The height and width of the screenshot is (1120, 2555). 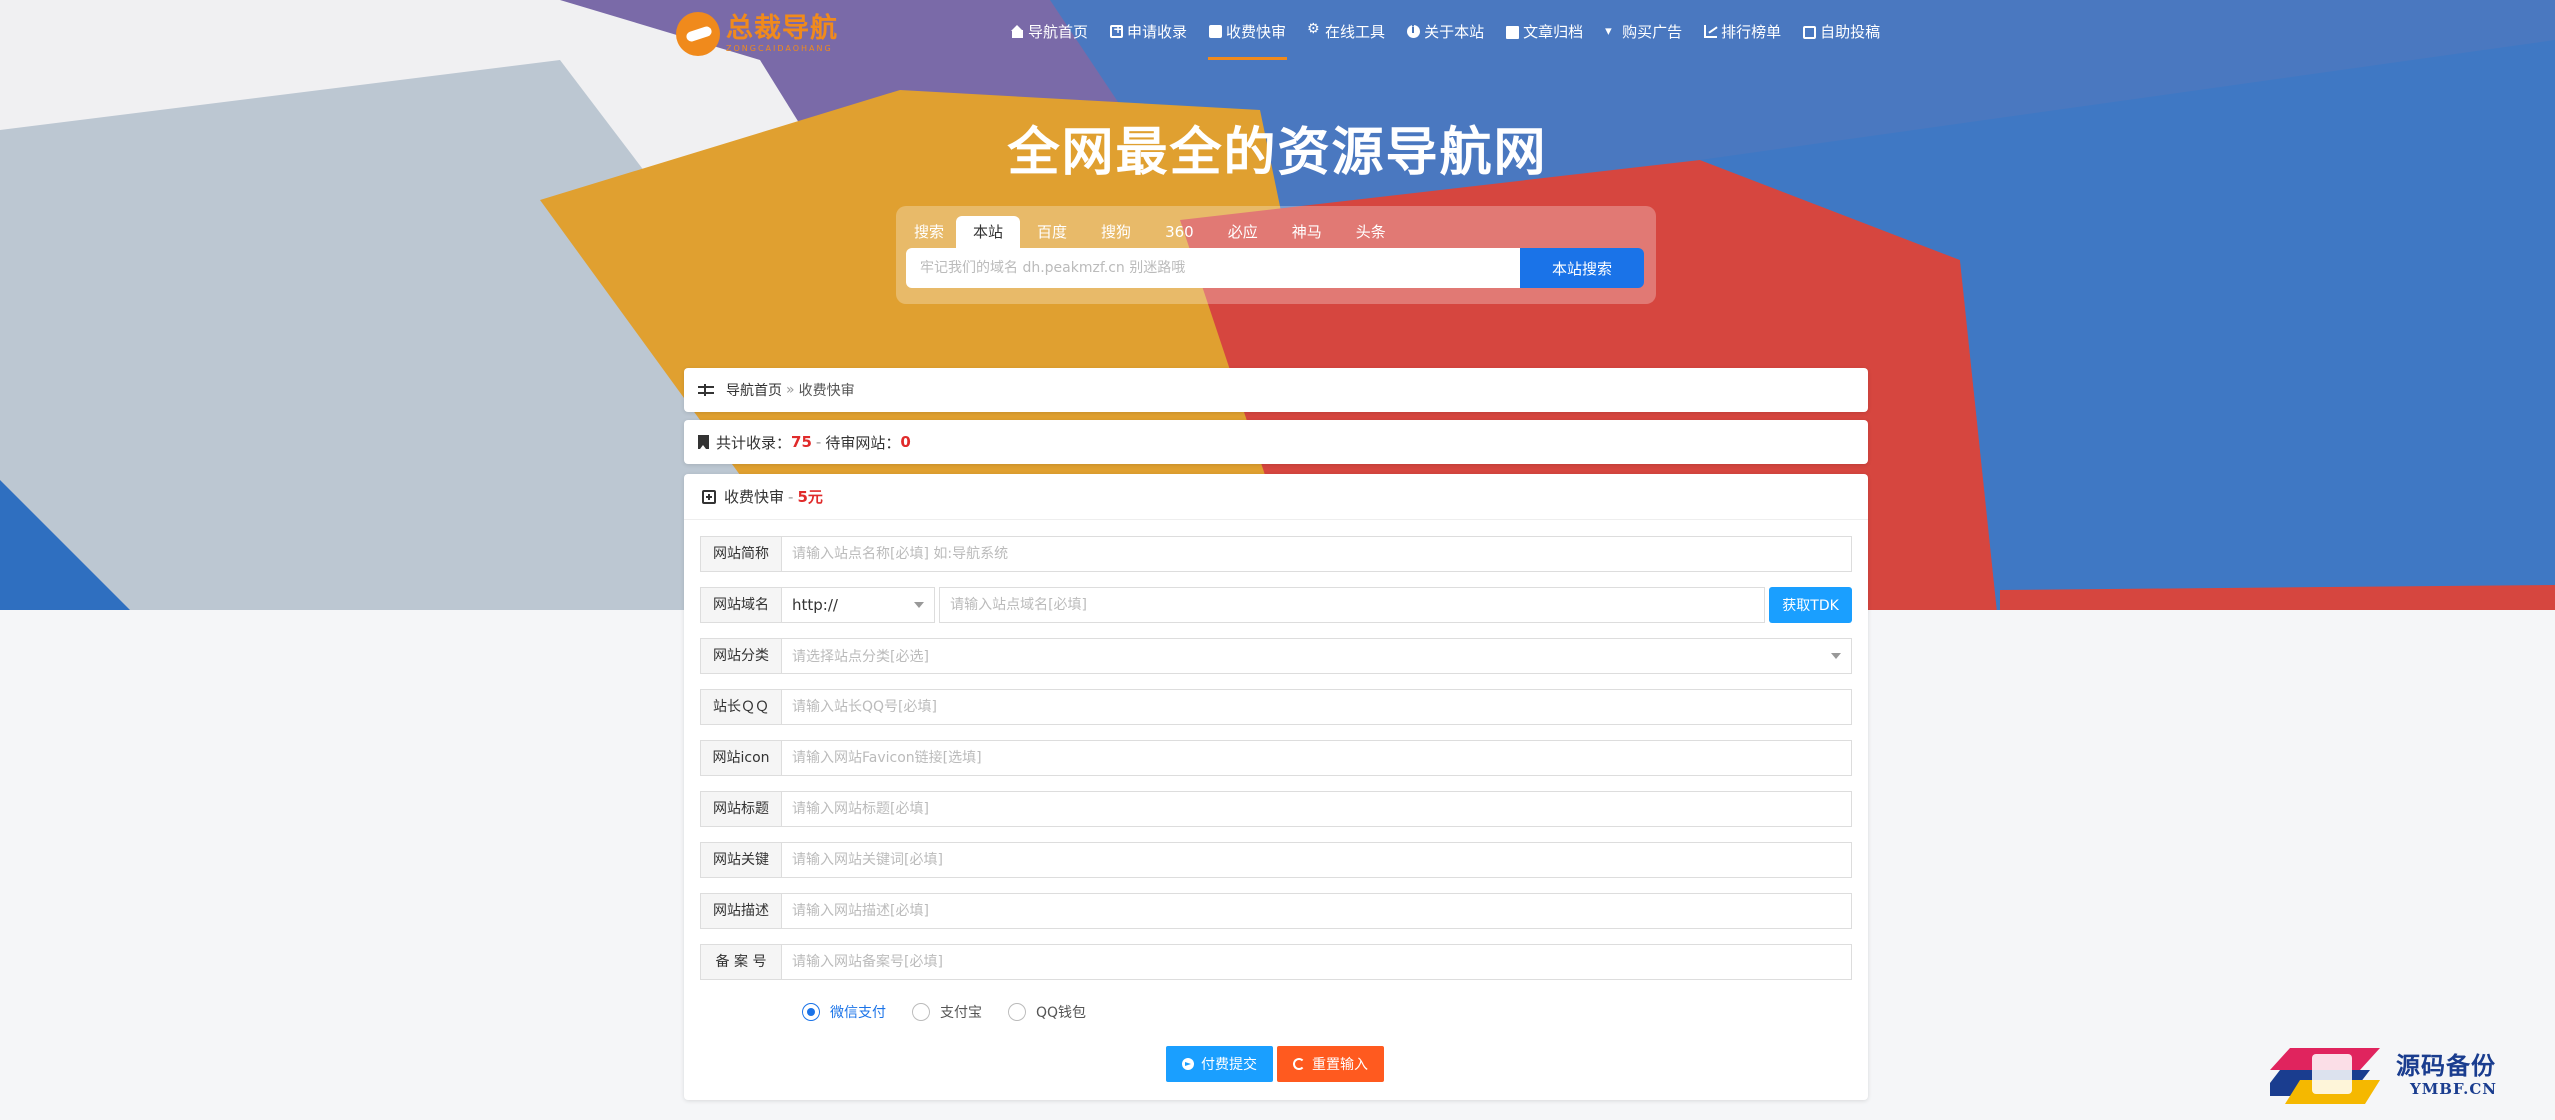 I want to click on title-input, so click(x=1317, y=809).